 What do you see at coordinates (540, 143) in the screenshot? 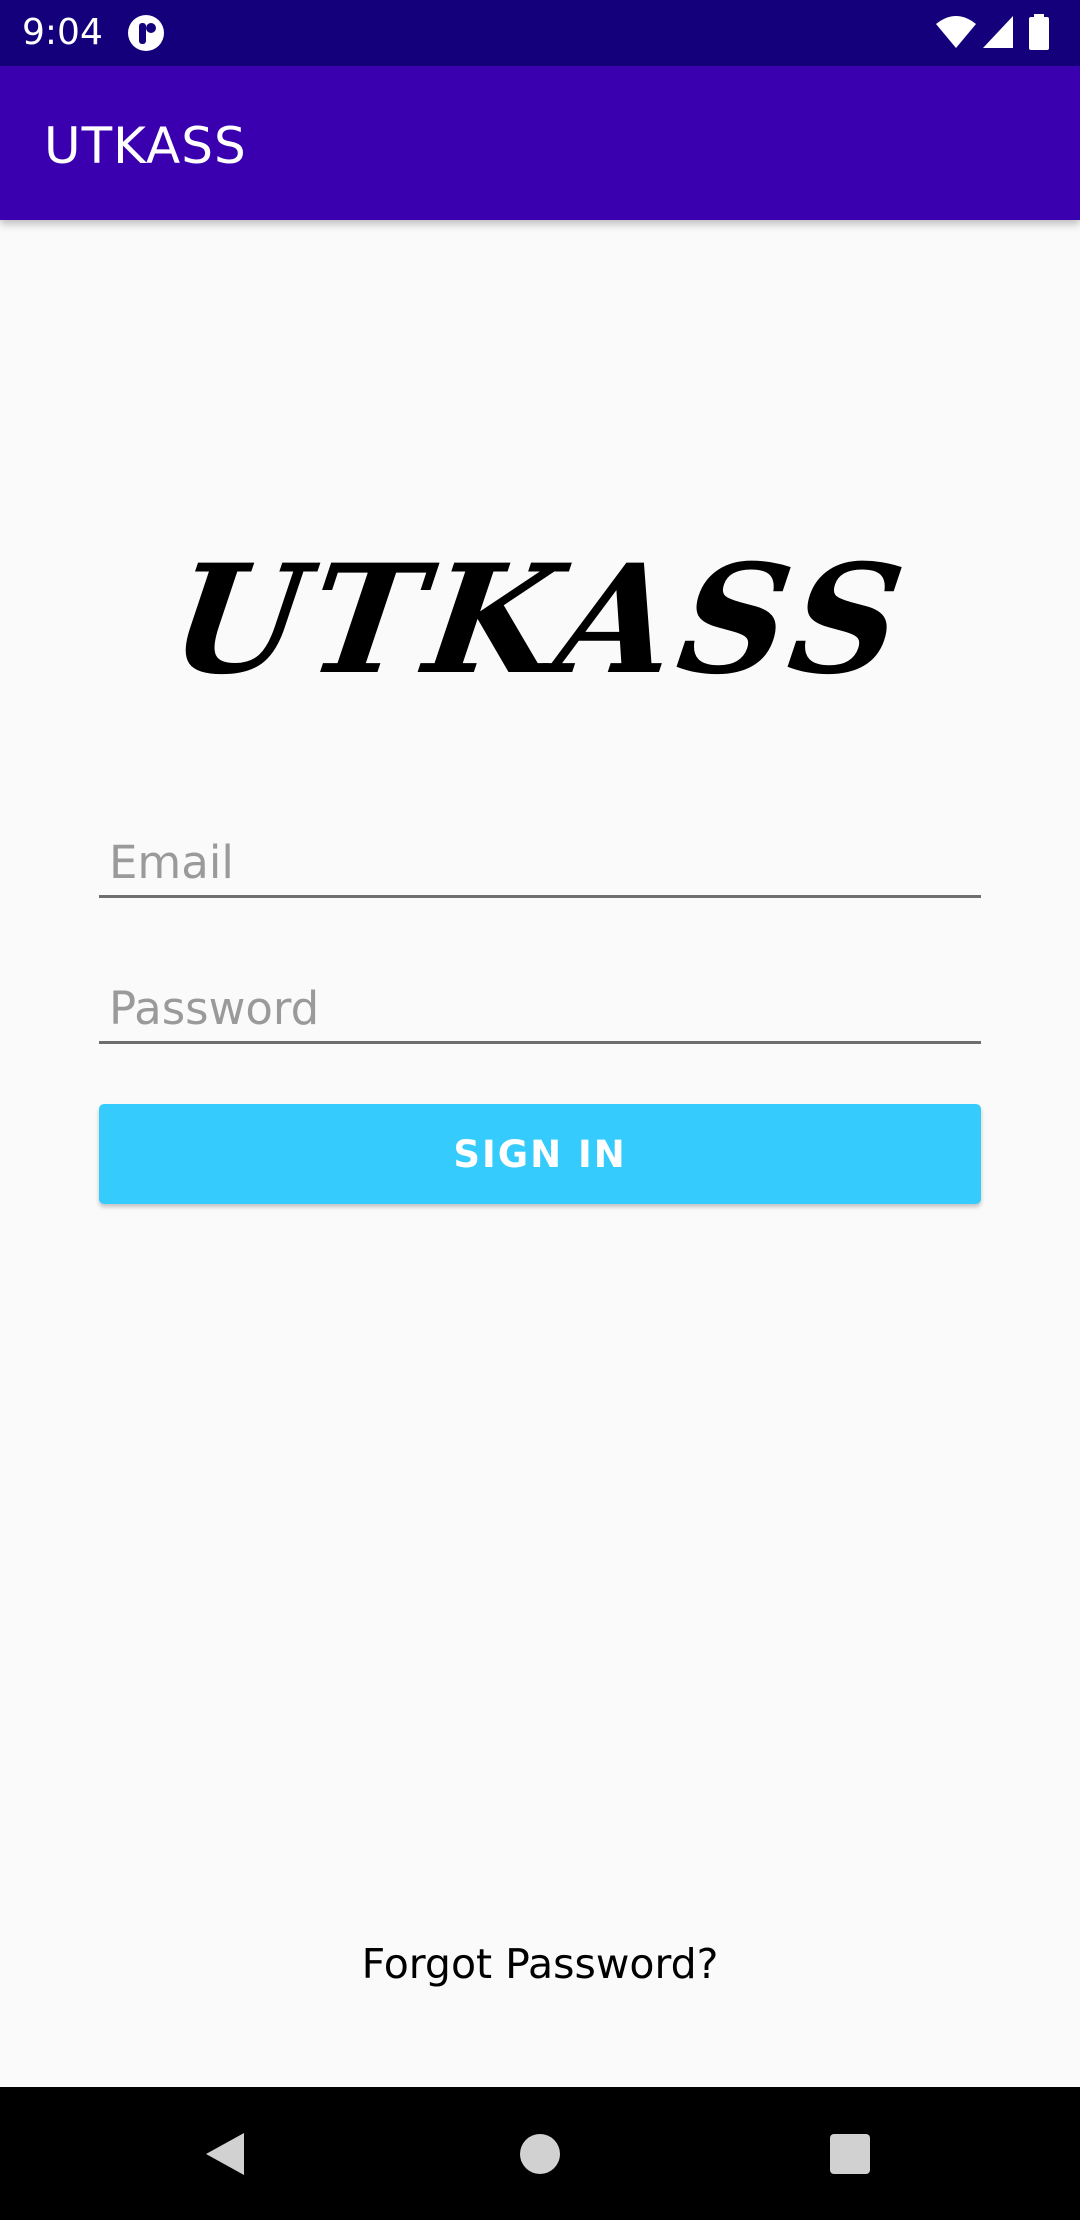
I see `app-bar: UTKASS` at bounding box center [540, 143].